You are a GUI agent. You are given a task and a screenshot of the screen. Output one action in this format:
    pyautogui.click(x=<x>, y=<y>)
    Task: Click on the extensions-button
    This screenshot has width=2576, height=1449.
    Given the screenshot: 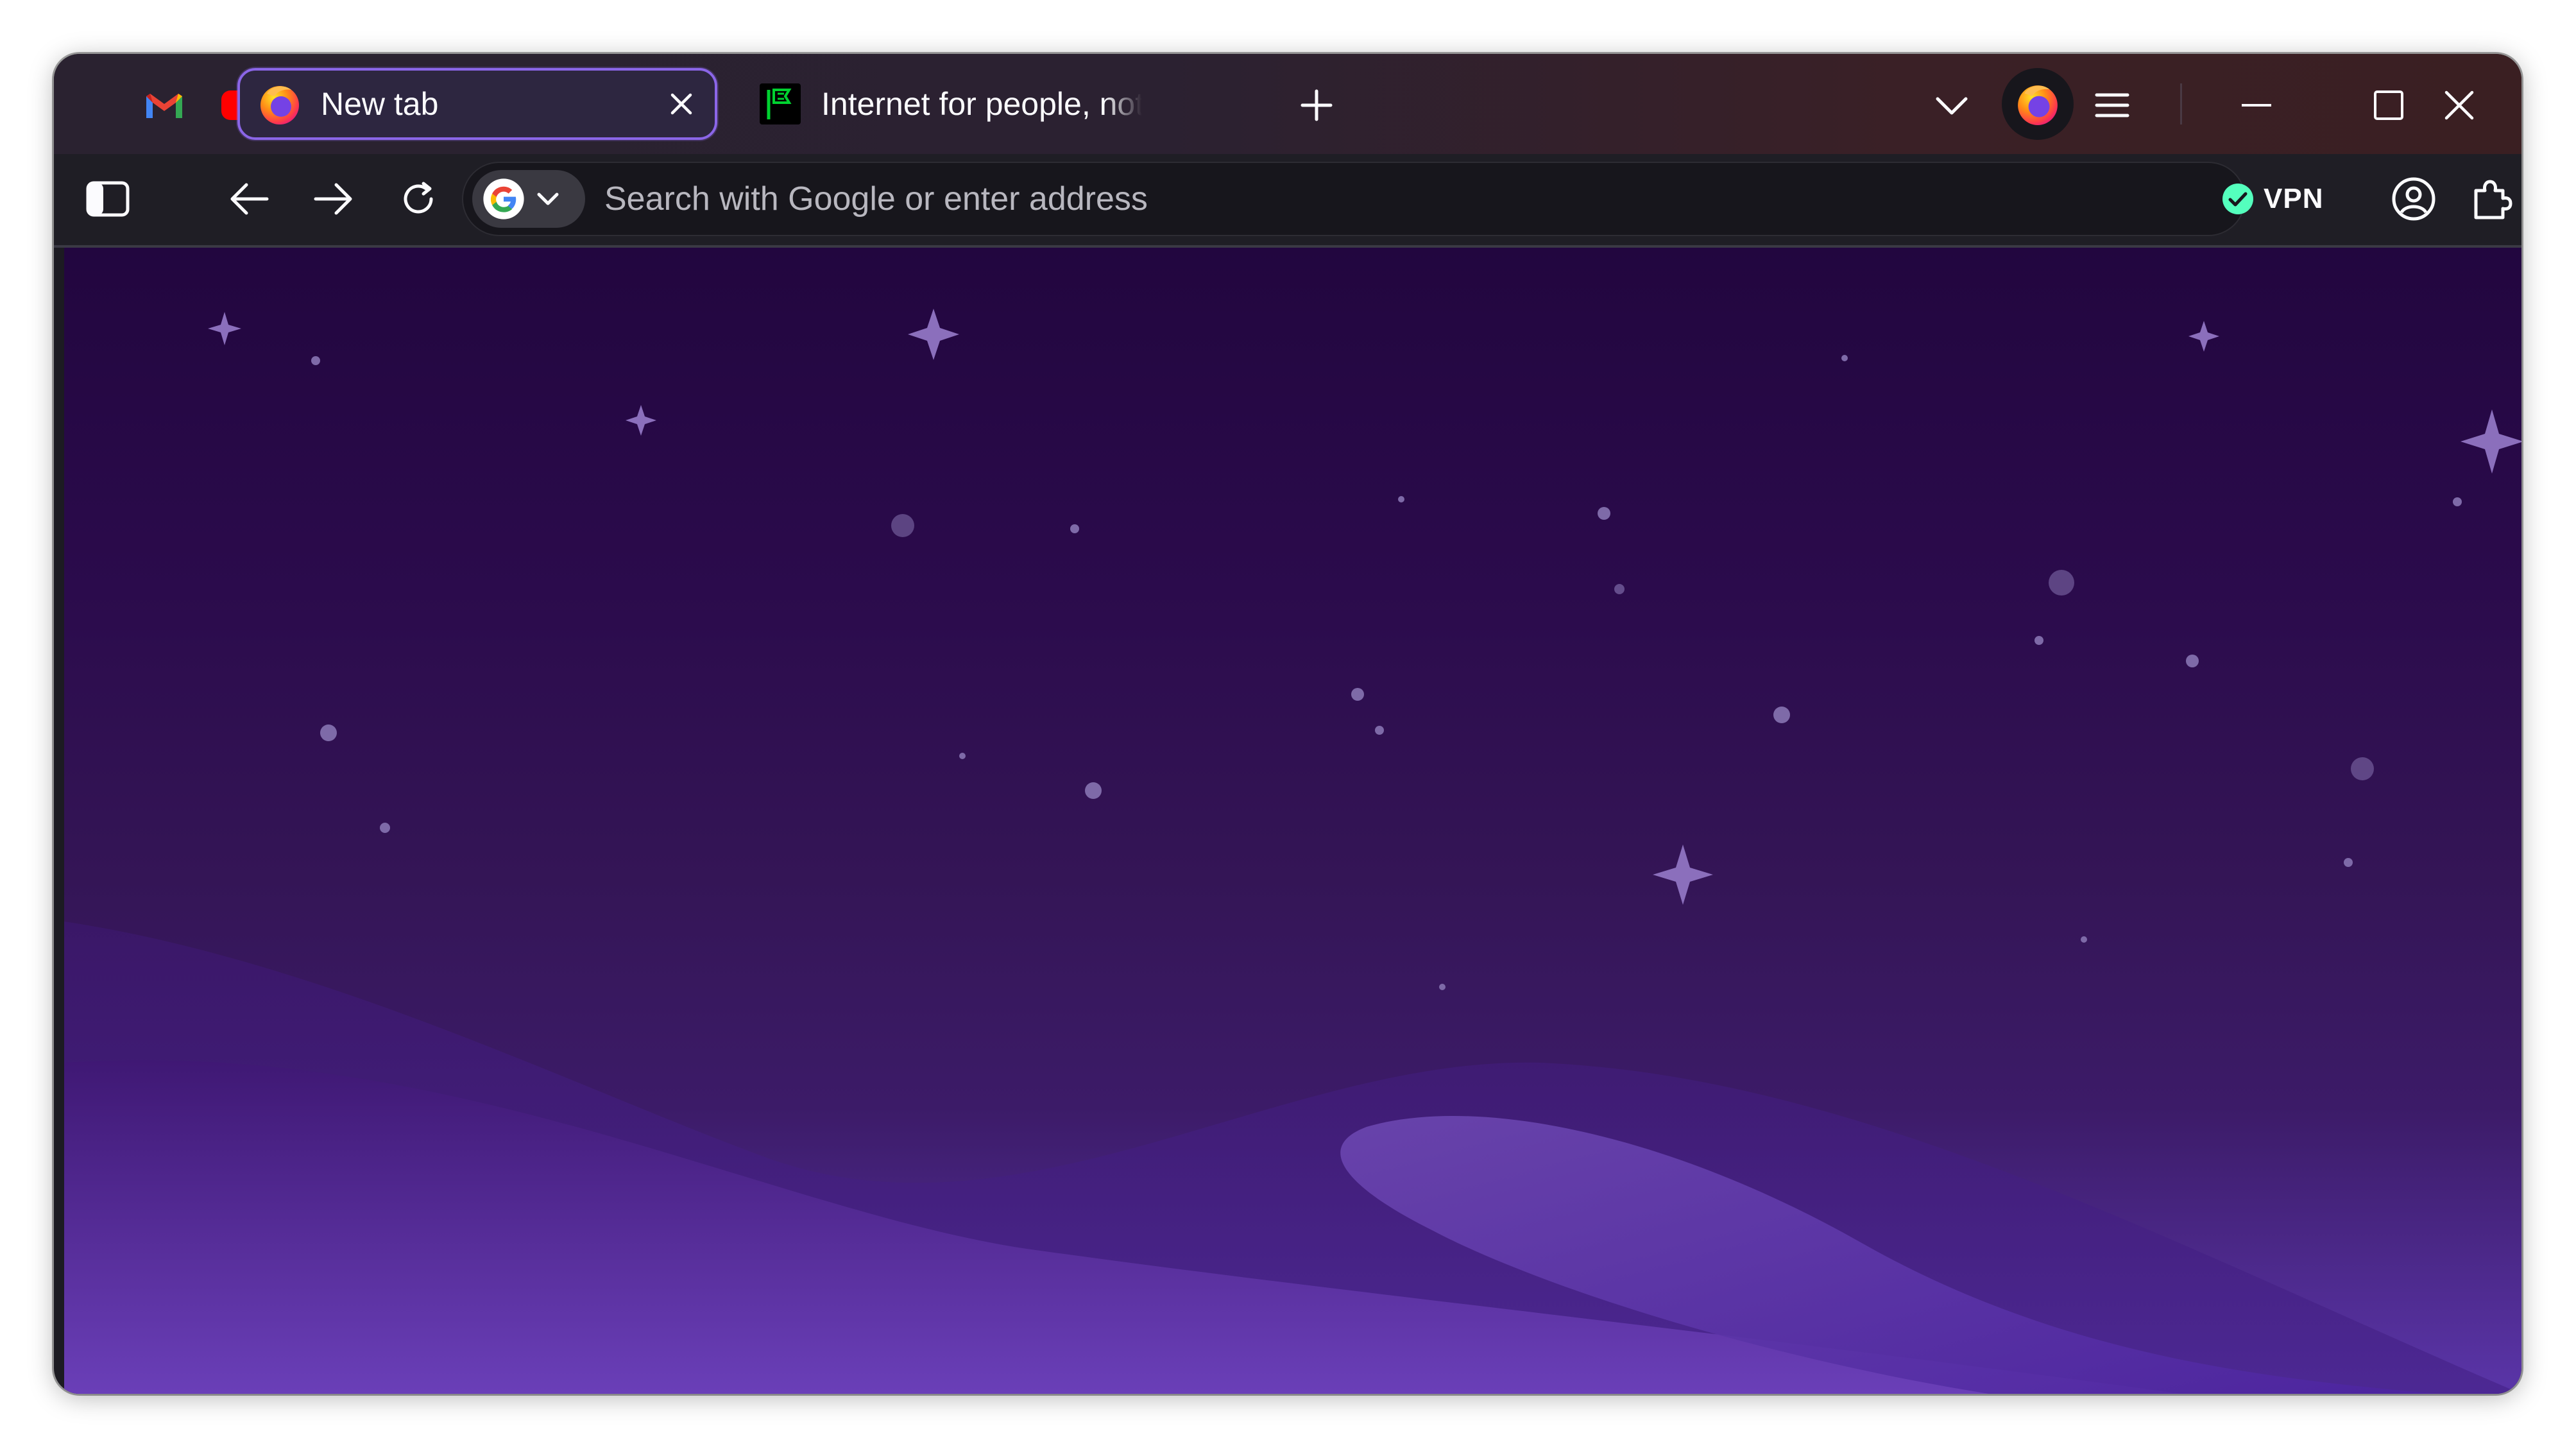 What is the action you would take?
    pyautogui.click(x=2491, y=199)
    